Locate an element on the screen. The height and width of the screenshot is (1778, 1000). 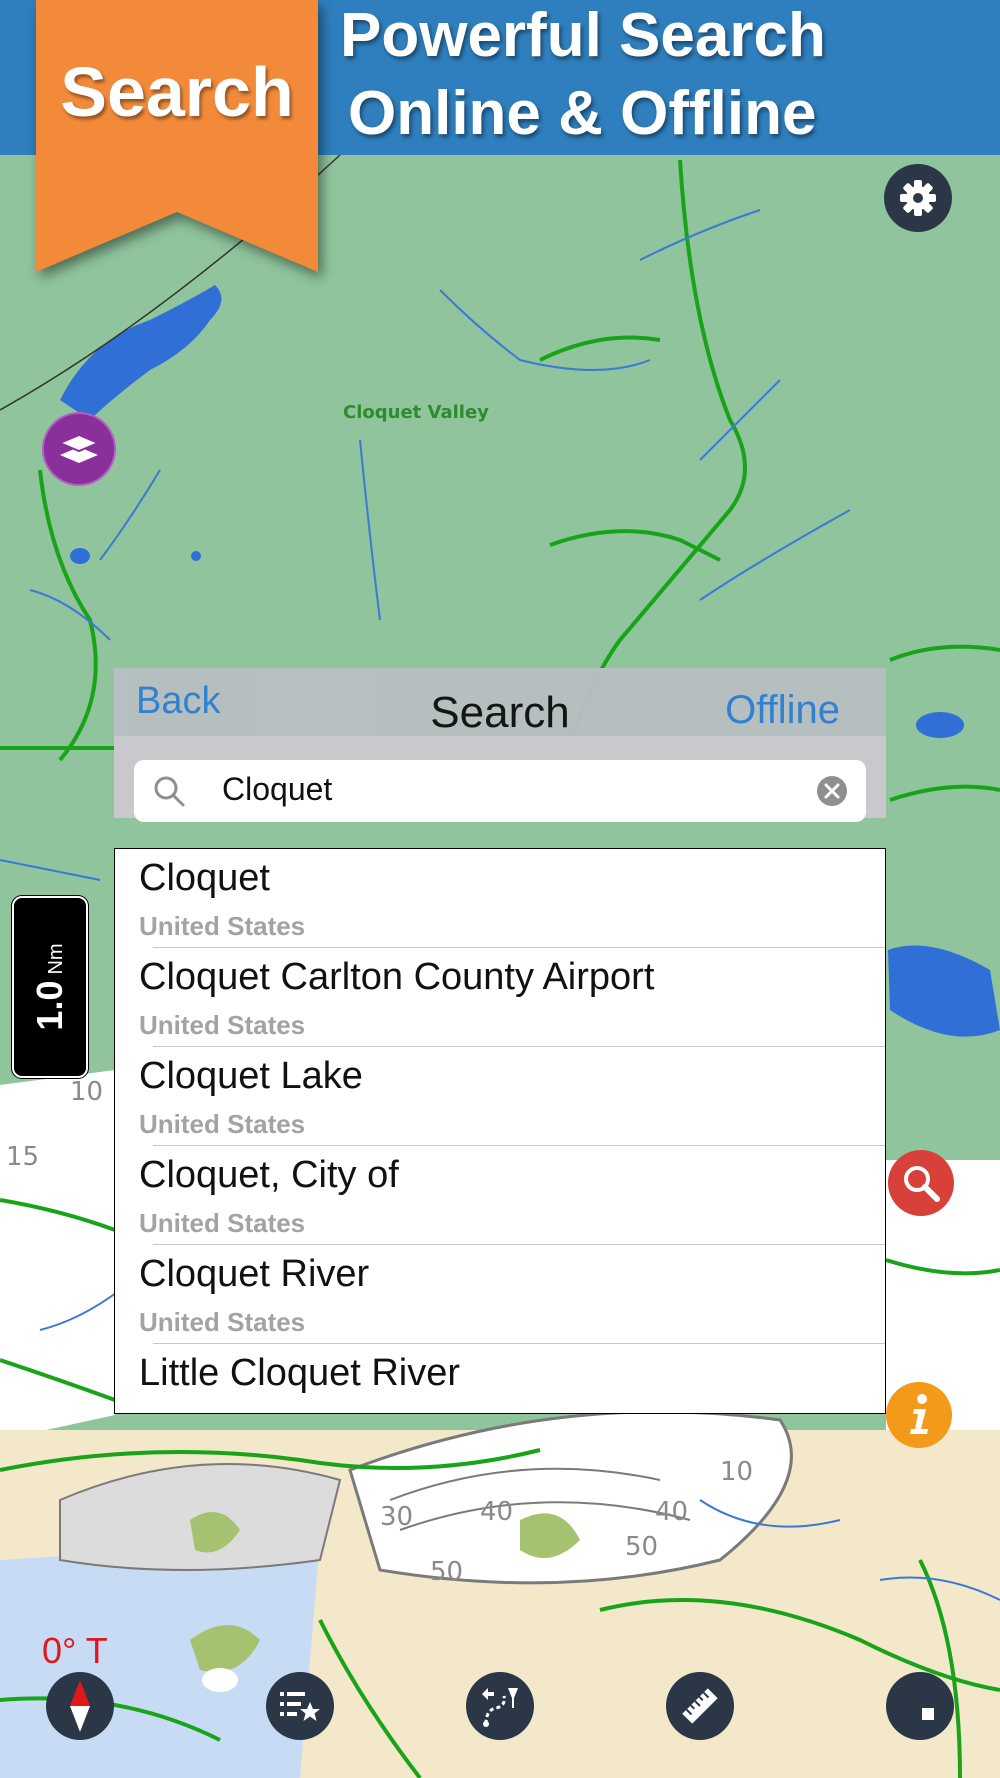
scale-unit: Nm is located at coordinates (56, 959).